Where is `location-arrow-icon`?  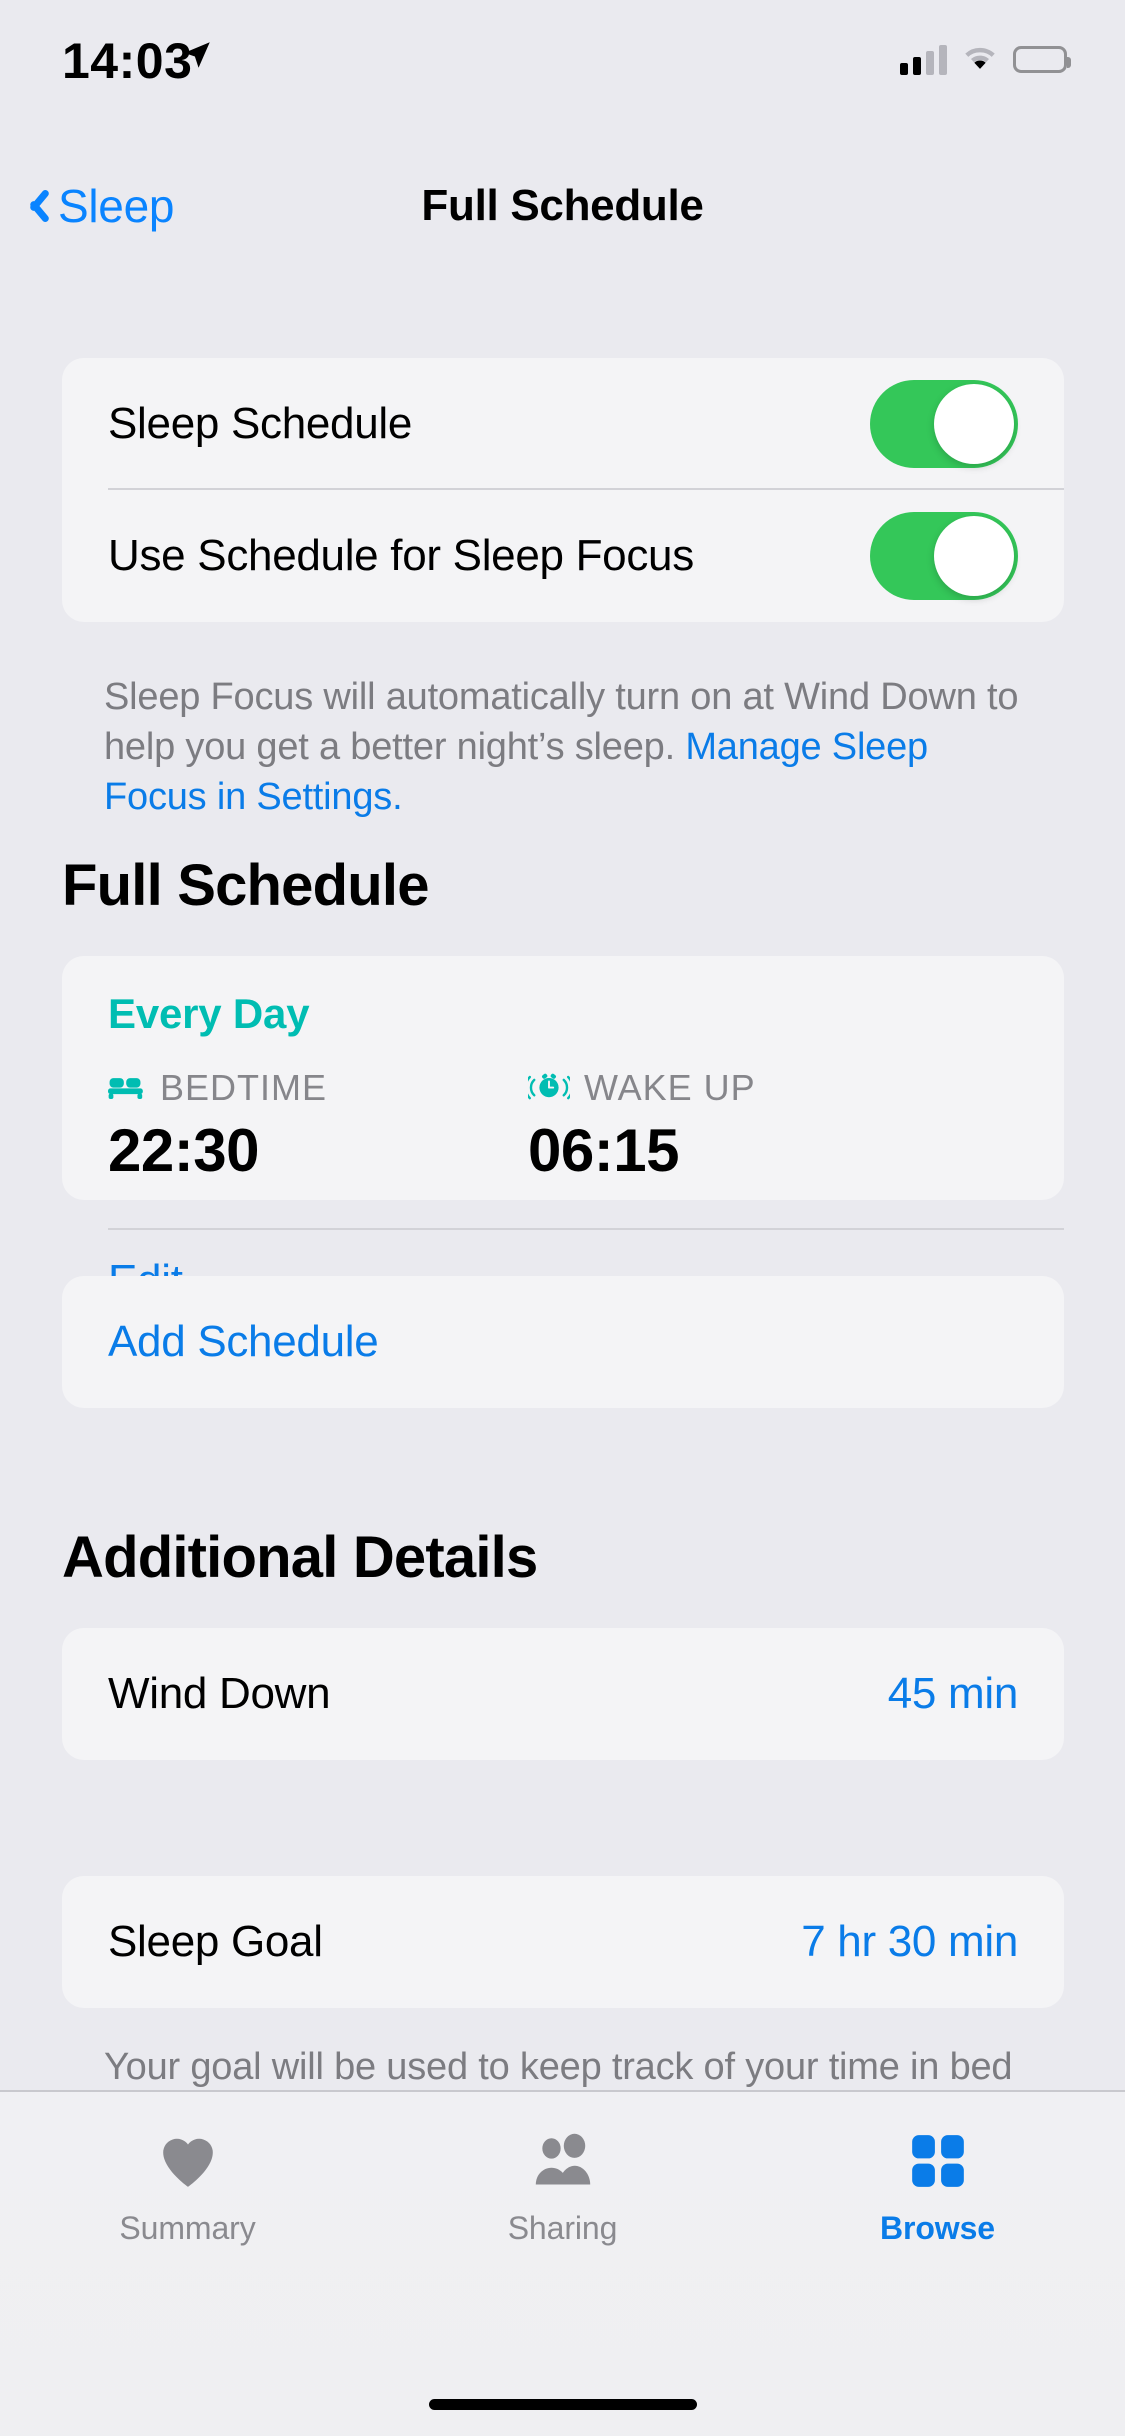
location-arrow-icon is located at coordinates (197, 57).